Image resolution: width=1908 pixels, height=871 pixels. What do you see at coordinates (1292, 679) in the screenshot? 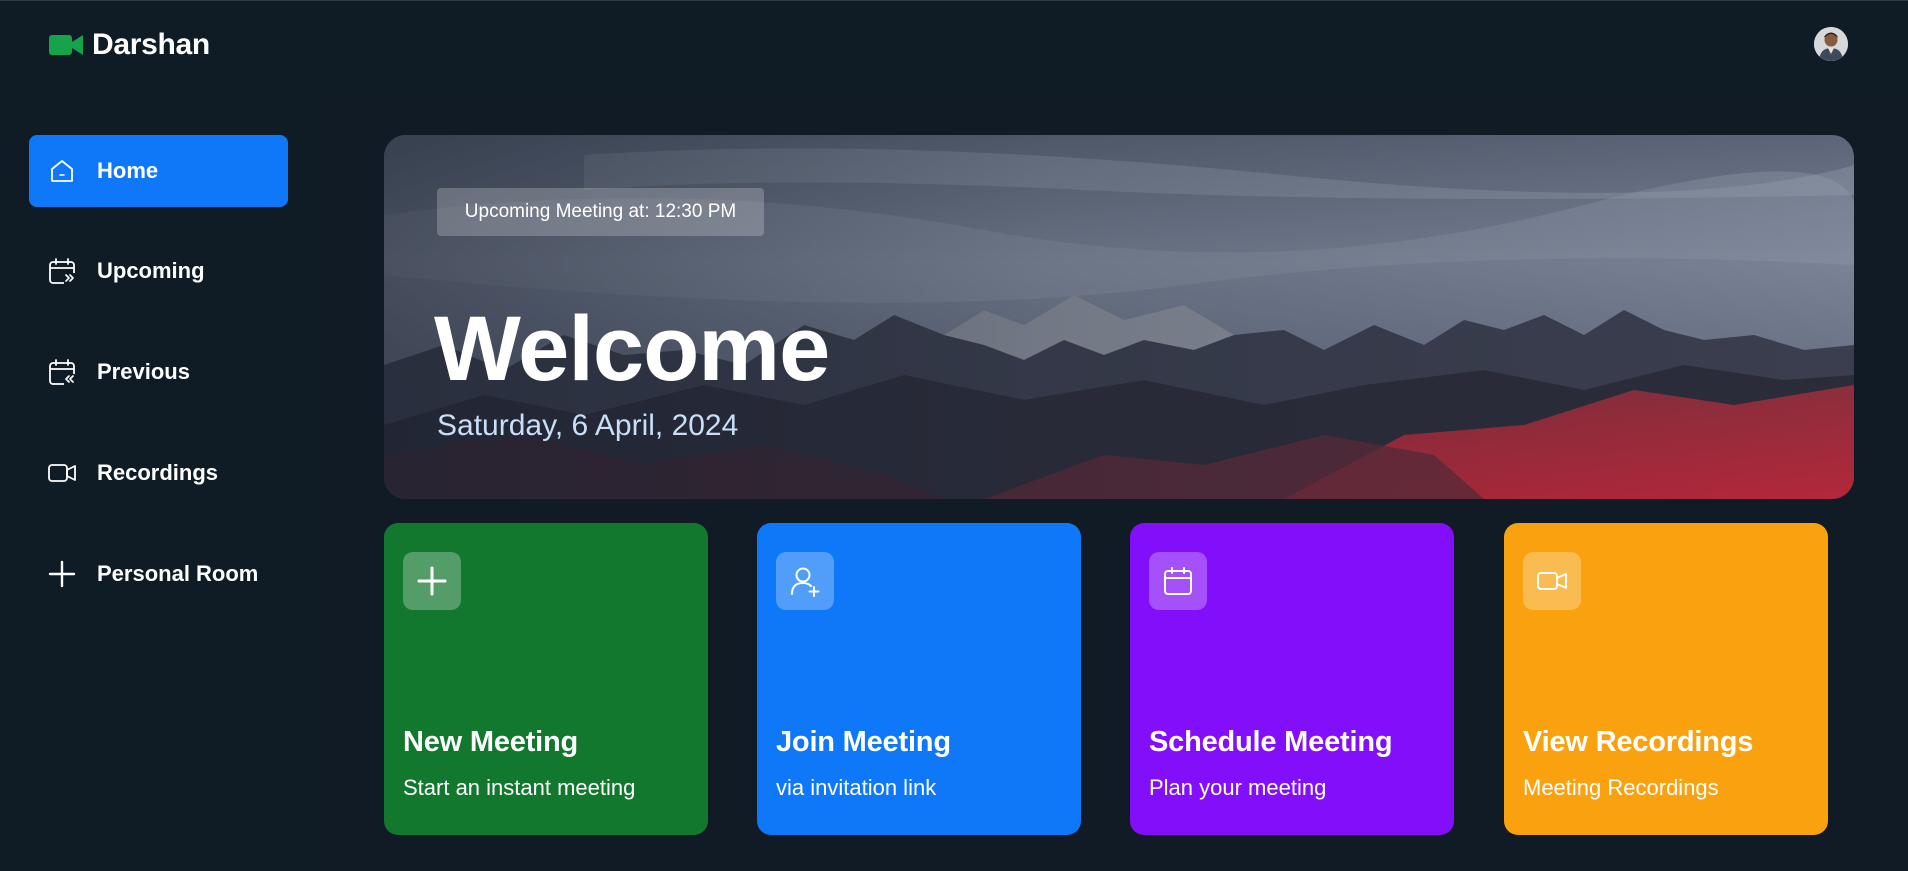
I see `schedule-meeting-card: Schedule Meeting Plan your meeting` at bounding box center [1292, 679].